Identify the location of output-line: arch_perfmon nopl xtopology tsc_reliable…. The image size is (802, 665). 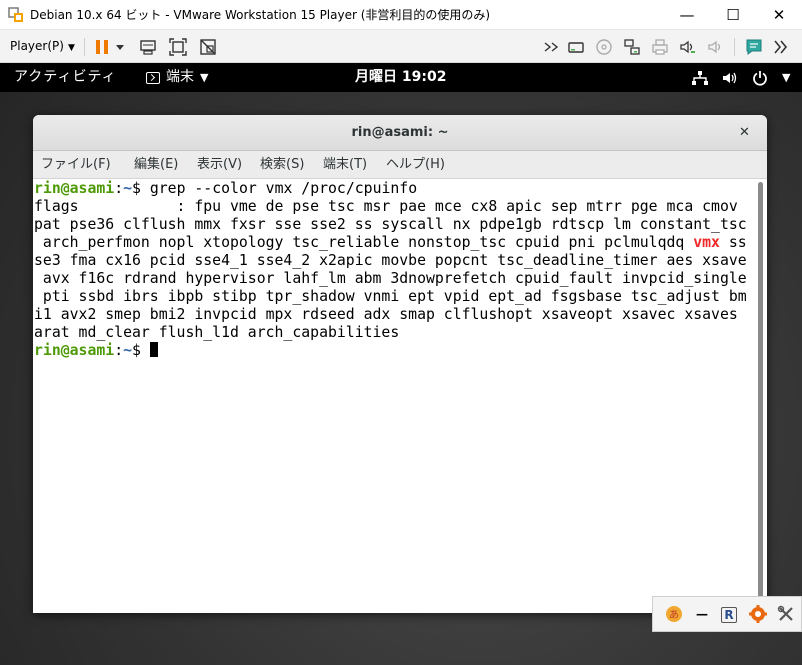
(390, 243).